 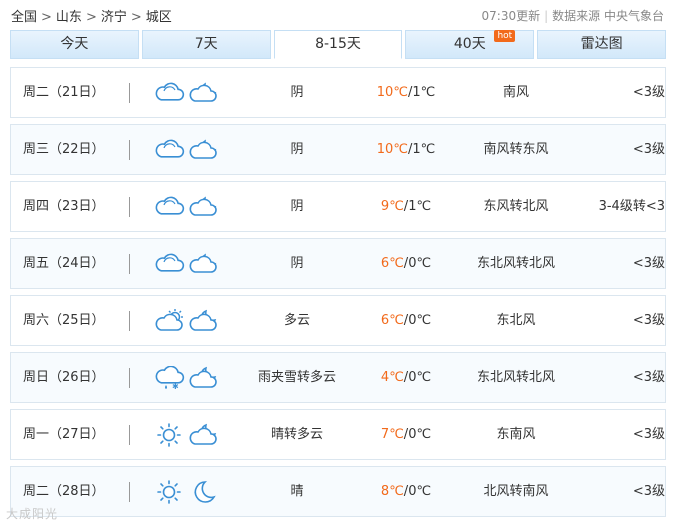 What do you see at coordinates (64, 206) in the screenshot?
I see `day-label: 周四（23日）` at bounding box center [64, 206].